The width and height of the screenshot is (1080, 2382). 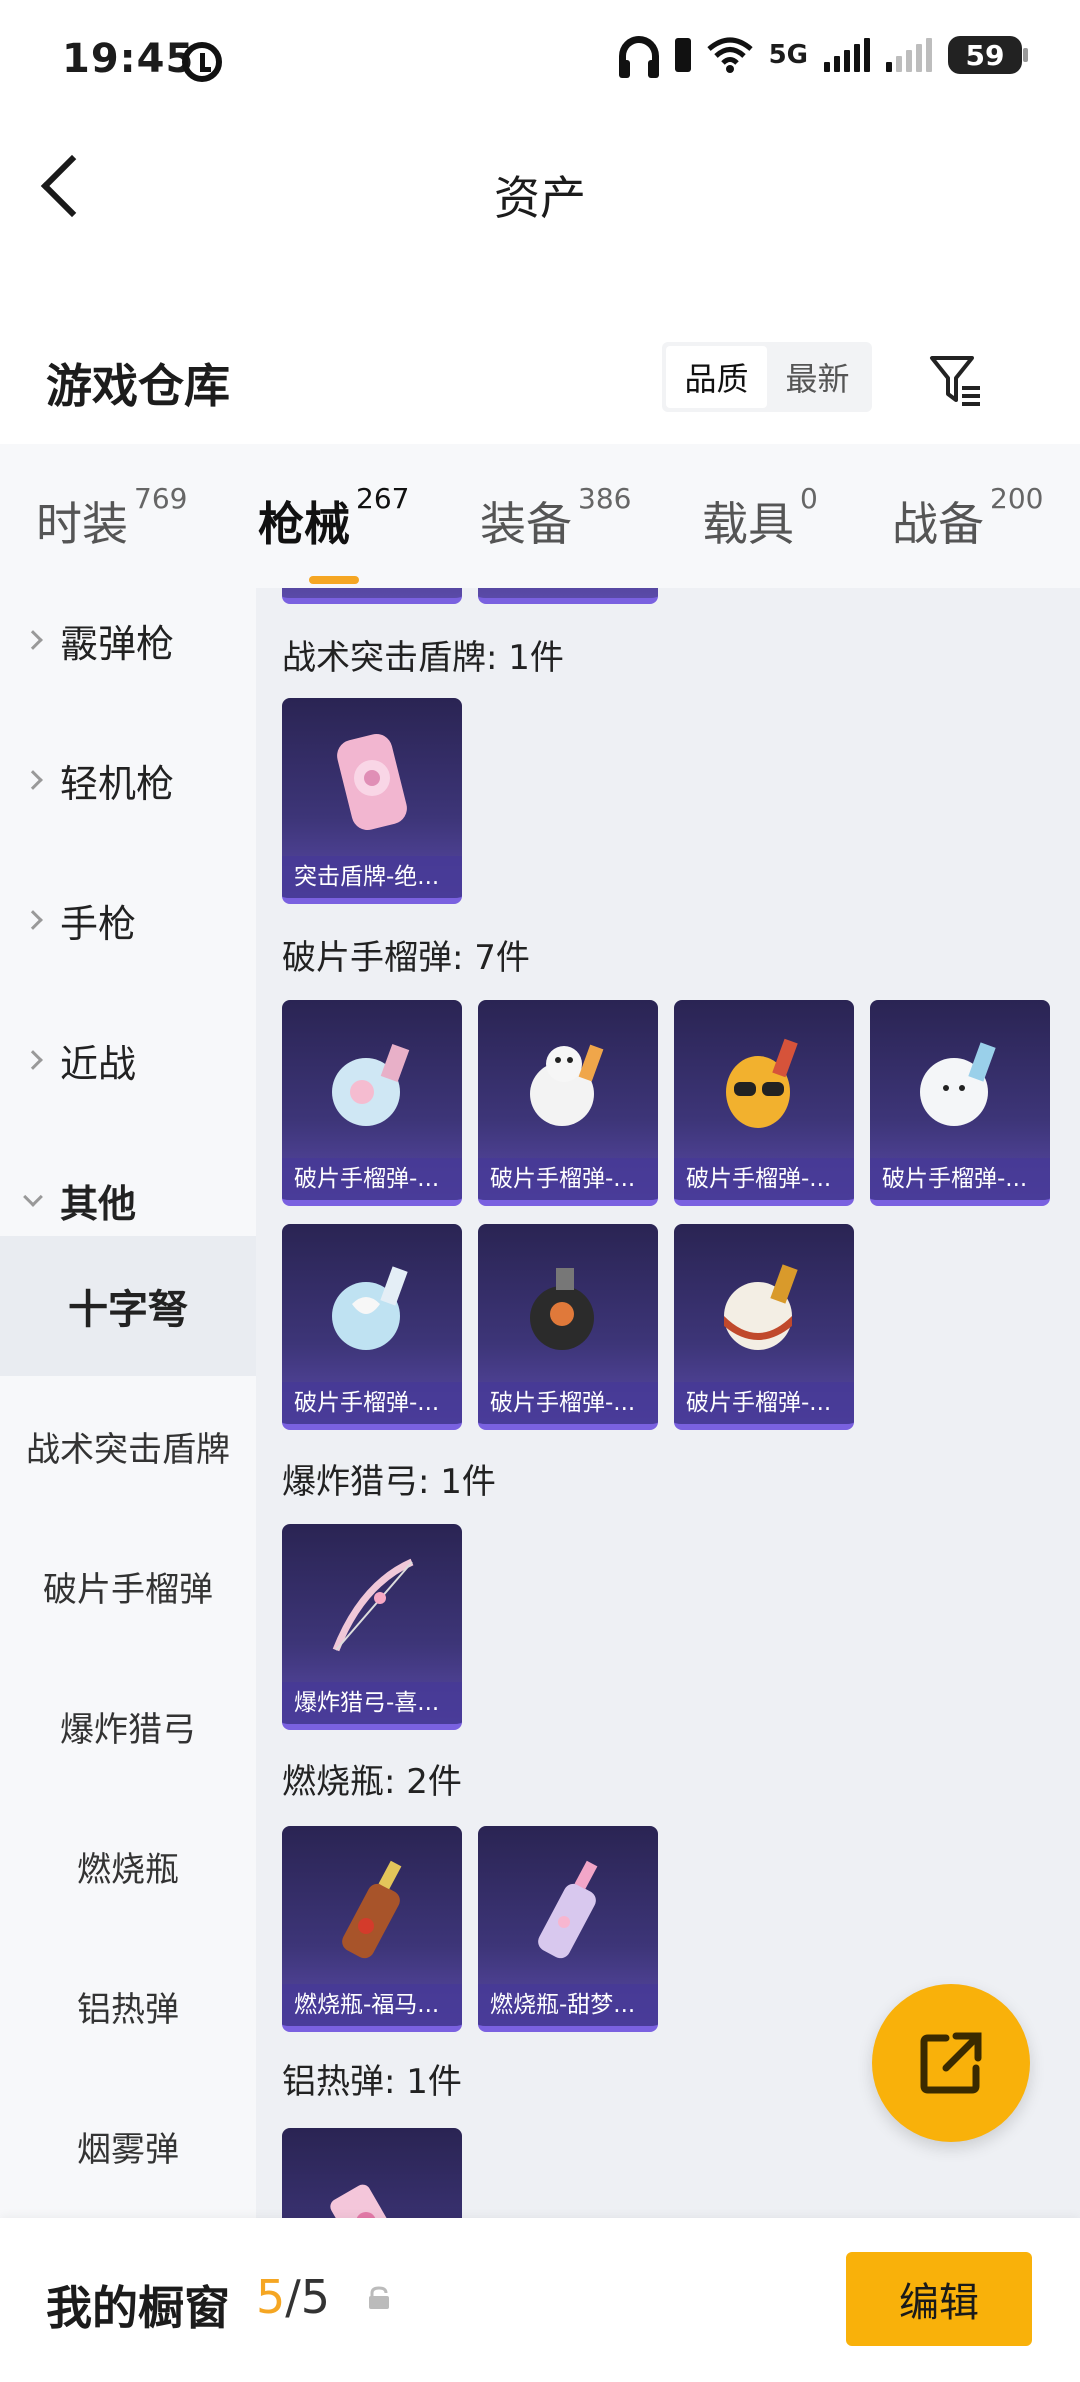 I want to click on page-title: 资产, so click(x=540, y=198).